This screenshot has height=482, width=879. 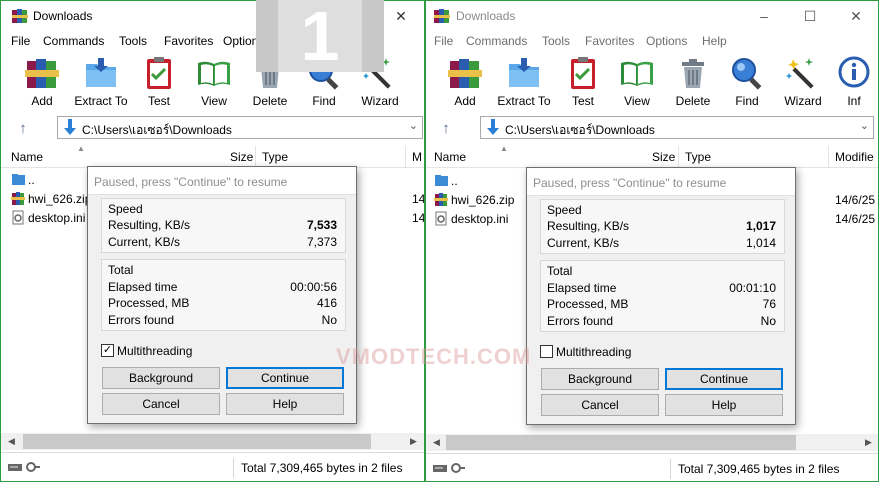 What do you see at coordinates (854, 157) in the screenshot?
I see `column-modified: Modifie` at bounding box center [854, 157].